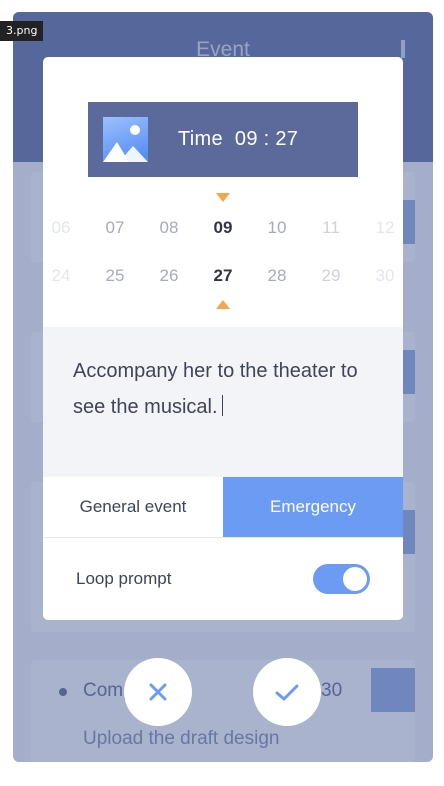  Describe the element at coordinates (223, 579) in the screenshot. I see `loop-prompt-row: Loop prompt` at that location.